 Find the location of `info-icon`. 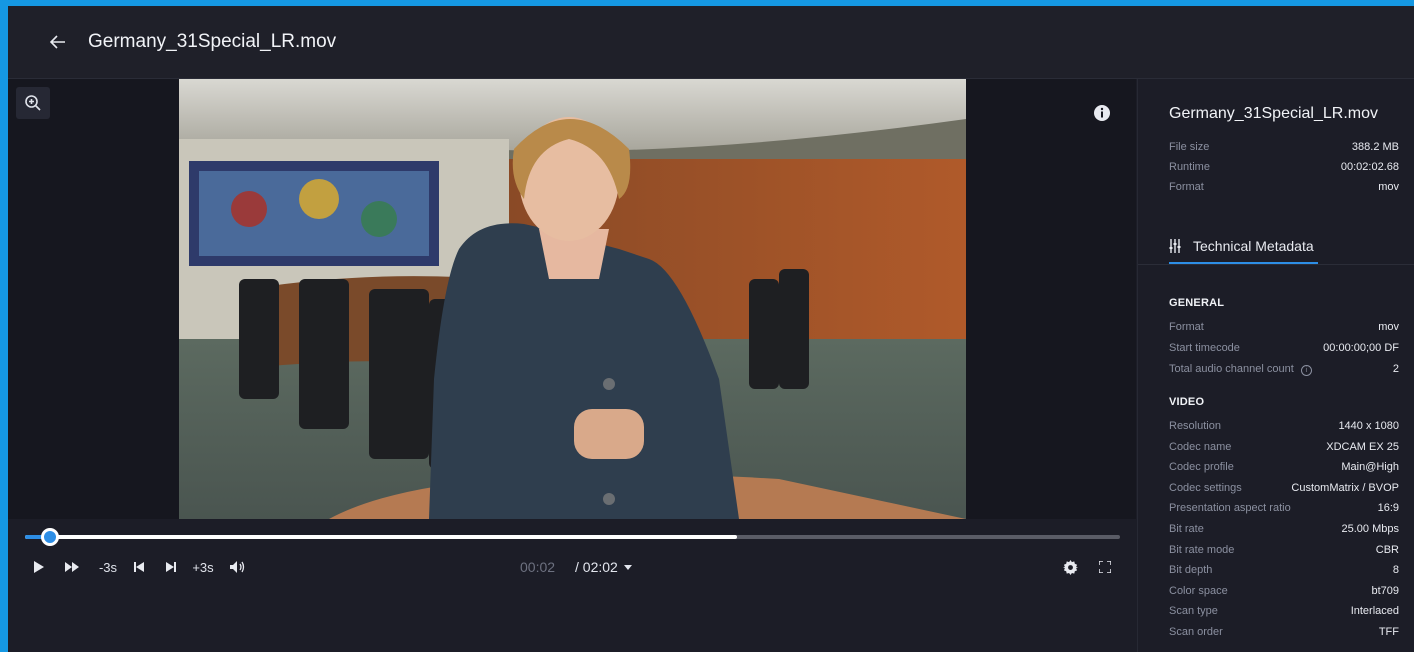

info-icon is located at coordinates (1102, 113).